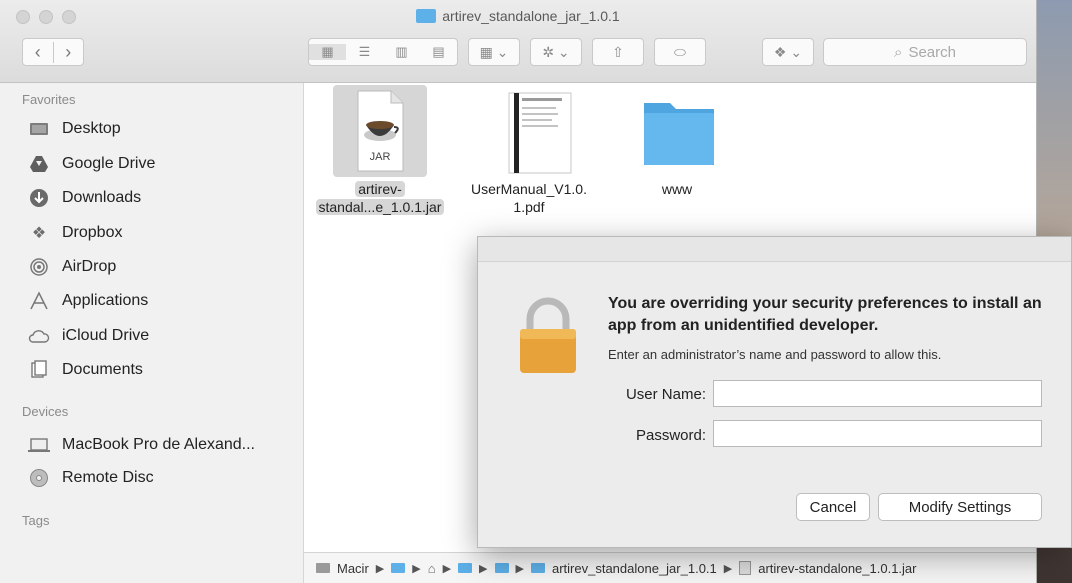  I want to click on sidebar-item-downloads: Downloads, so click(84, 198).